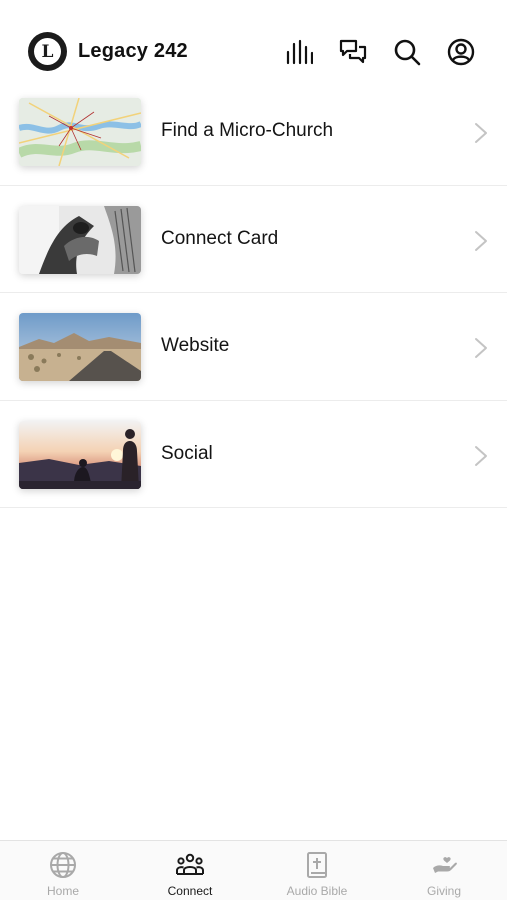  I want to click on list-item: Connect Card, so click(253, 239).